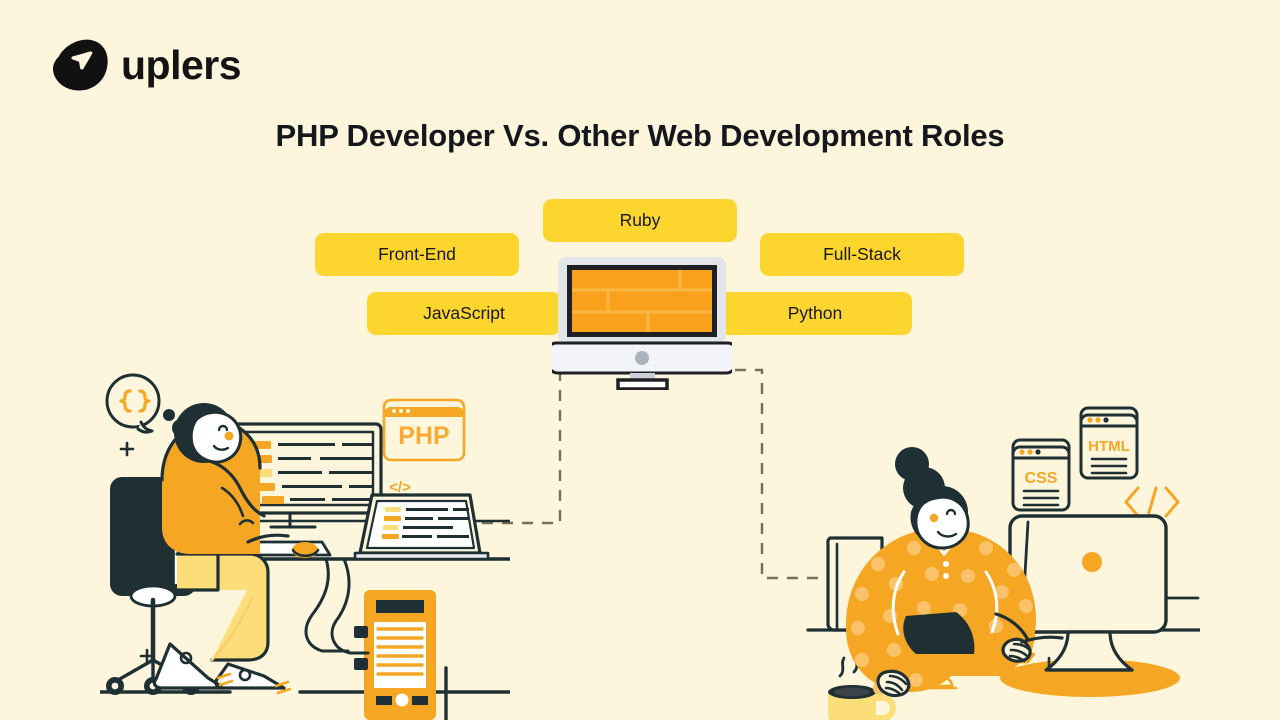 This screenshot has width=1280, height=720. What do you see at coordinates (423, 436) in the screenshot?
I see `svg-text: PHP` at bounding box center [423, 436].